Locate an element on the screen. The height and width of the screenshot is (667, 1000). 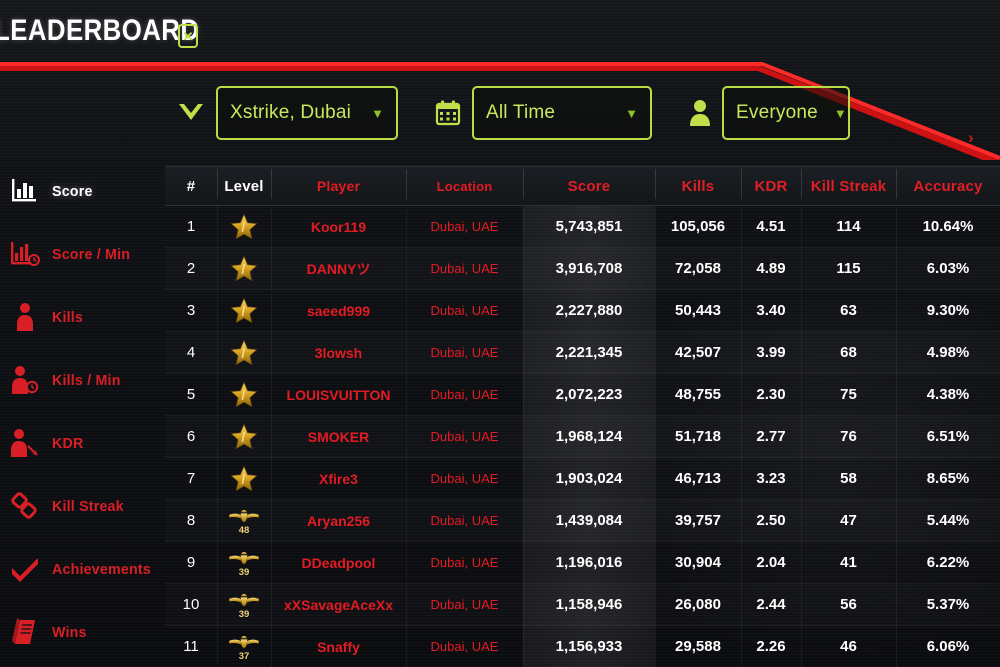
cell-player: DANNYツ is located at coordinates (338, 269).